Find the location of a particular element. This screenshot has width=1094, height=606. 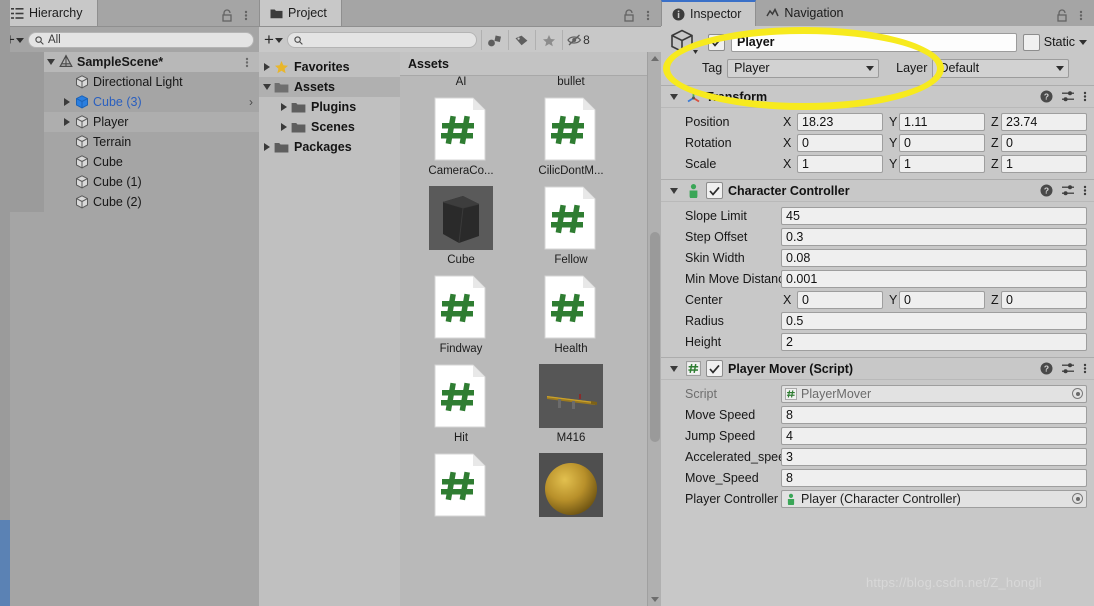

property-input: 0.001 is located at coordinates (934, 278).